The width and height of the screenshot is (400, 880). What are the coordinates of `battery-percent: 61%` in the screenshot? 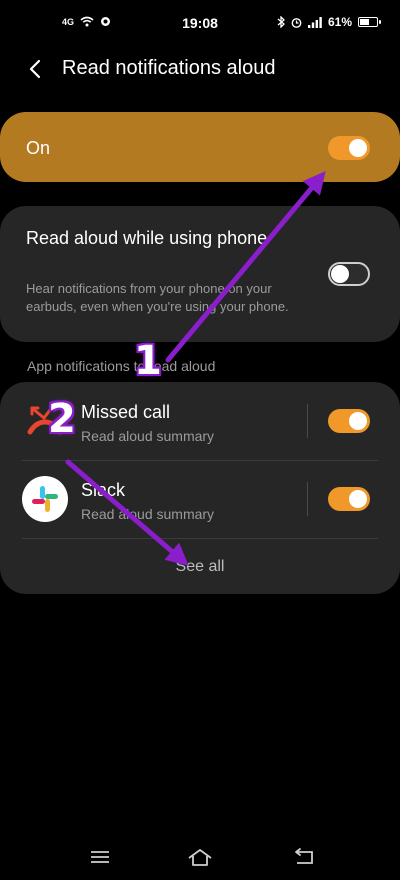 It's located at (339, 22).